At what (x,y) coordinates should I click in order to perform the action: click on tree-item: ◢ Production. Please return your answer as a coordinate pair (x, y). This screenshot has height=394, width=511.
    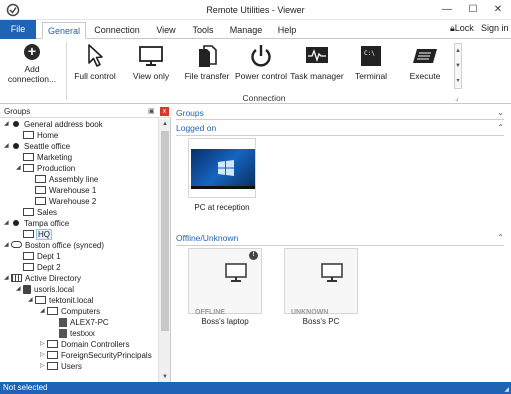
    Looking at the image, I should click on (45, 168).